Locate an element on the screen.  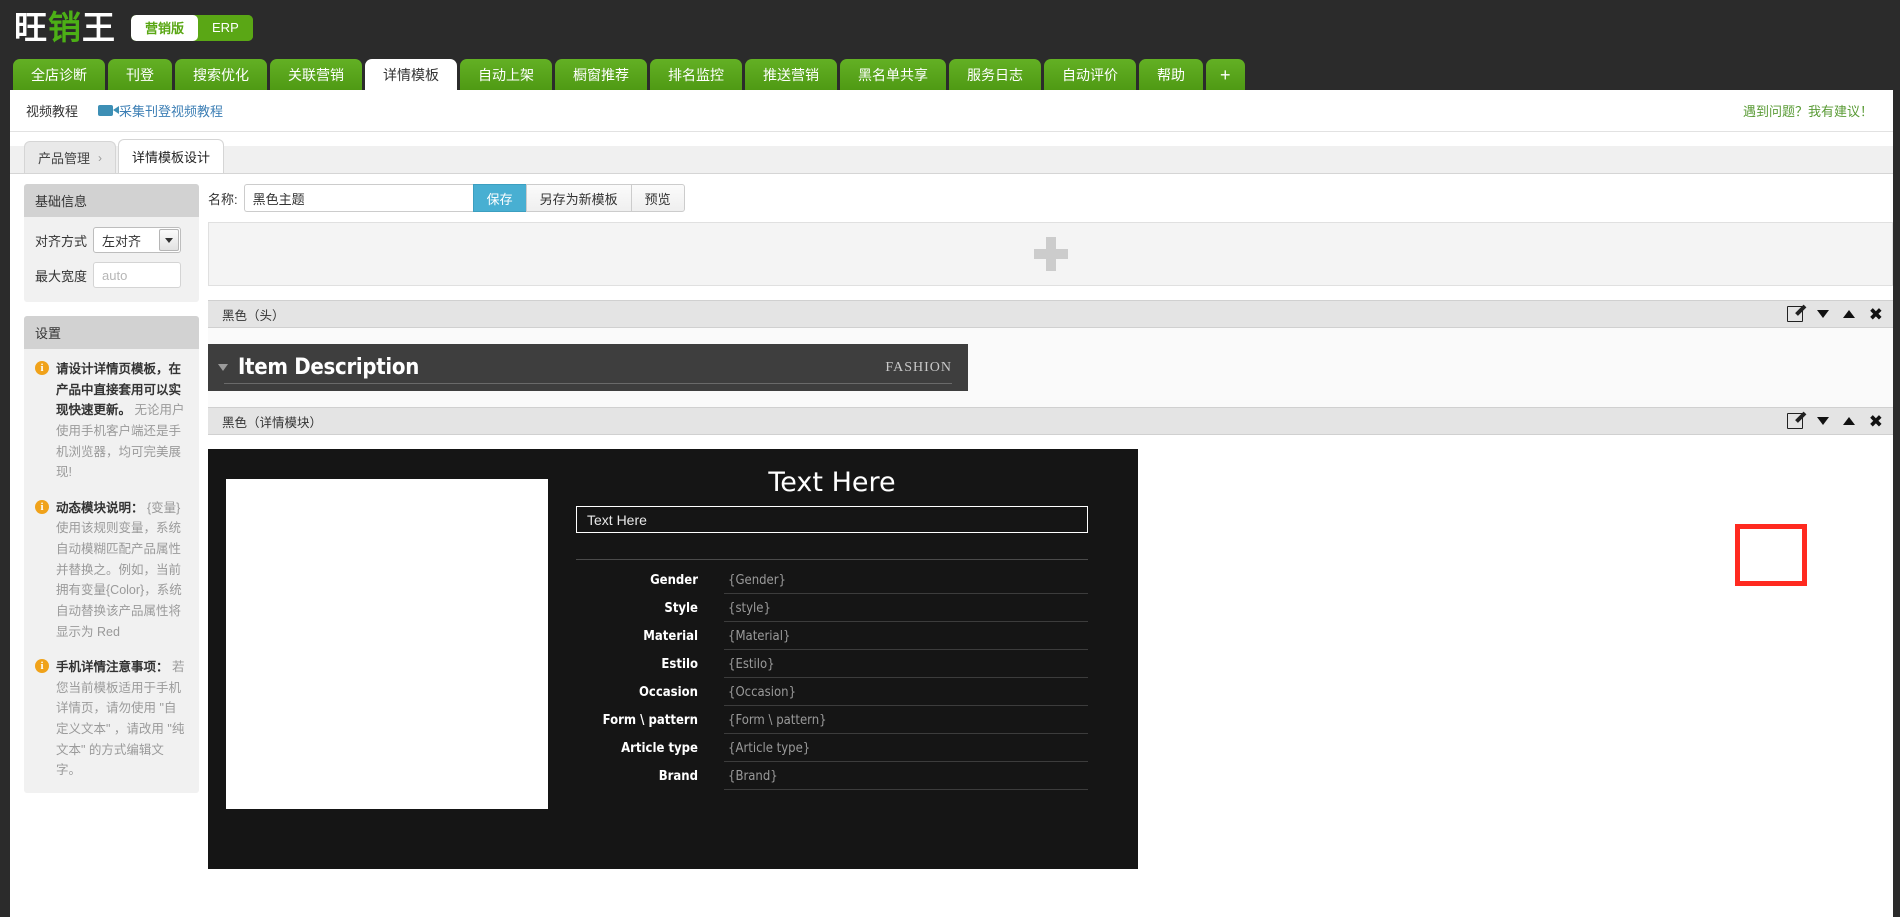
module-detail-close-icon: ✖ is located at coordinates (1876, 421).